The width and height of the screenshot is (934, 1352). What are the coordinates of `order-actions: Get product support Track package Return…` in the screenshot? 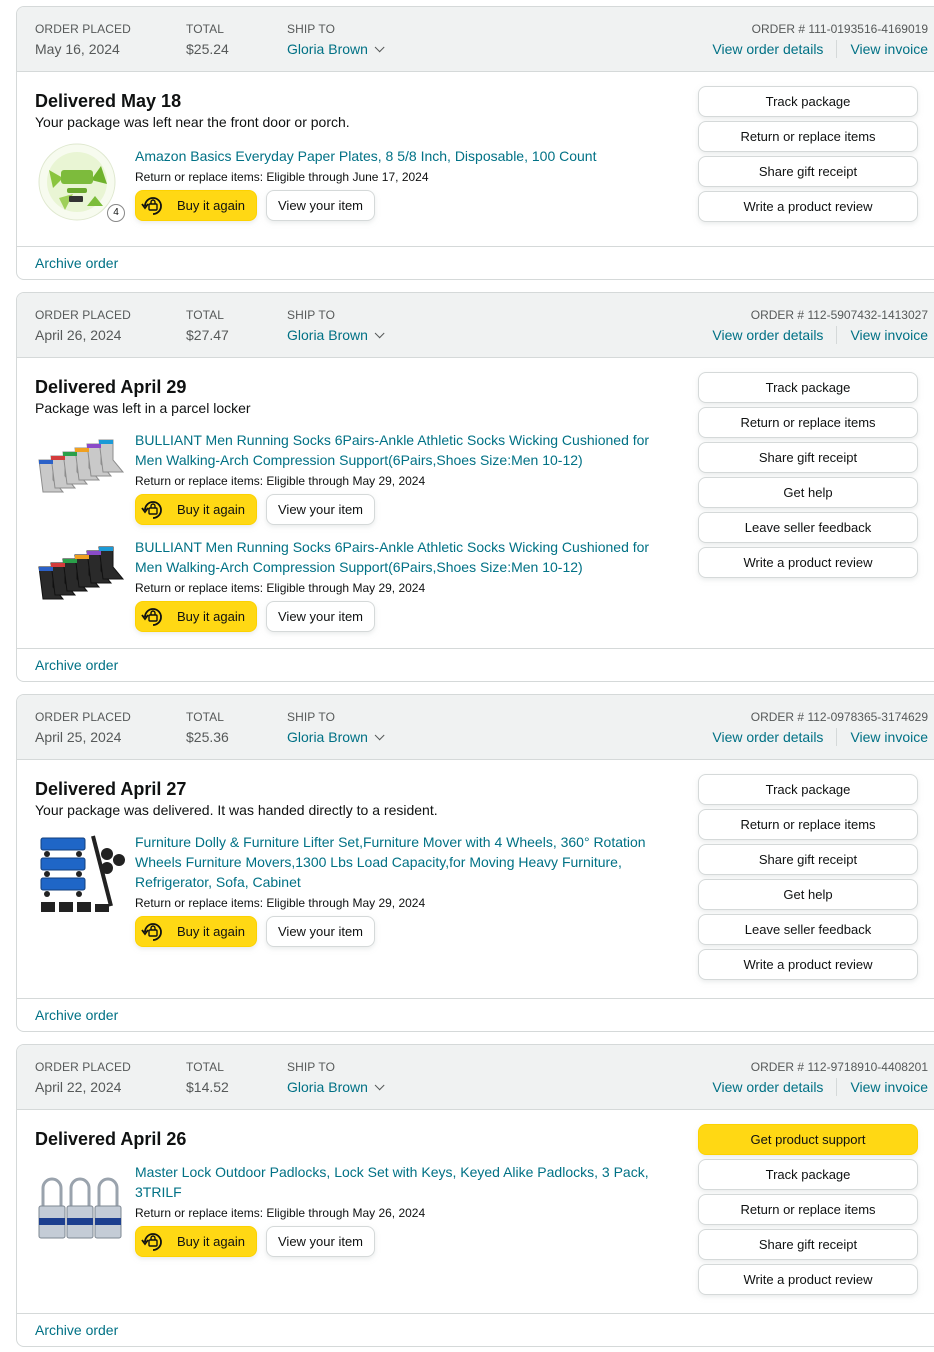 It's located at (808, 1211).